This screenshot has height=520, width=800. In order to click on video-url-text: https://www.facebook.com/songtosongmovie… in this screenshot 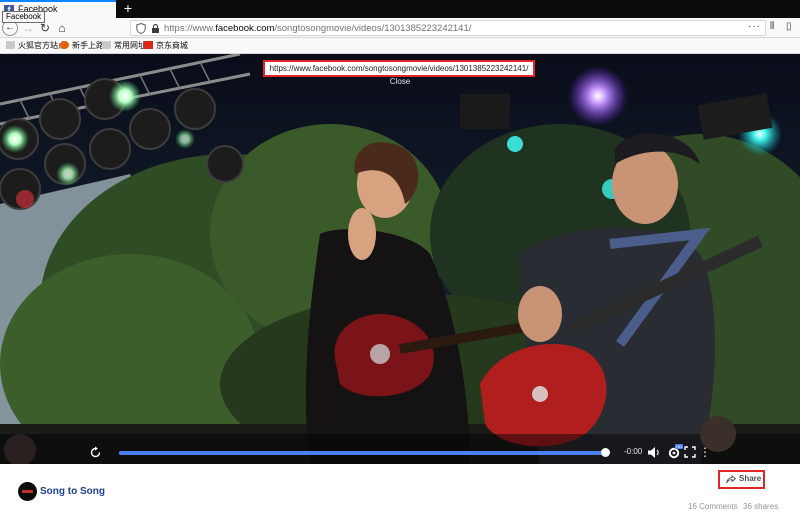, I will do `click(399, 68)`.